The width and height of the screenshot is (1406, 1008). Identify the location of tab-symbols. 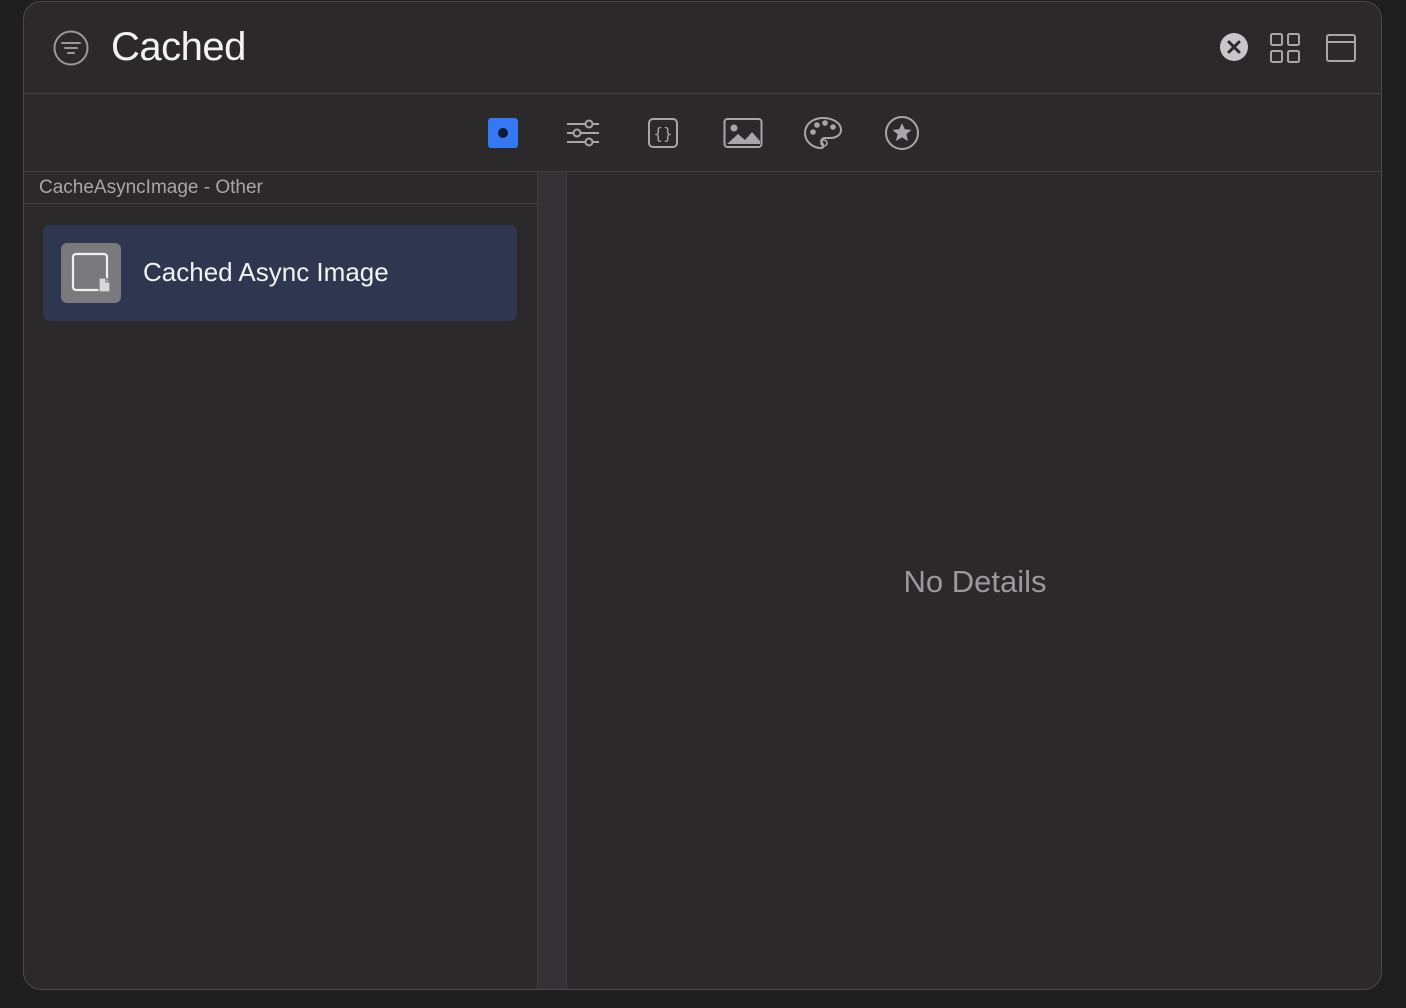
(902, 133).